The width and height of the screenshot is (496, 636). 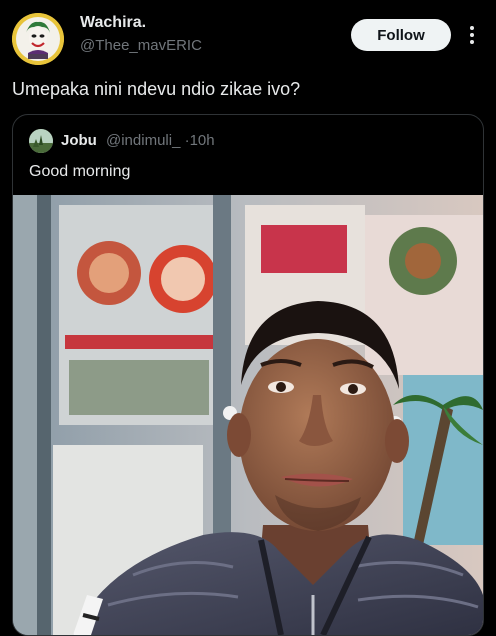 I want to click on tweet-header: Wachira. @Thee_mavERIC Follow, so click(x=248, y=37).